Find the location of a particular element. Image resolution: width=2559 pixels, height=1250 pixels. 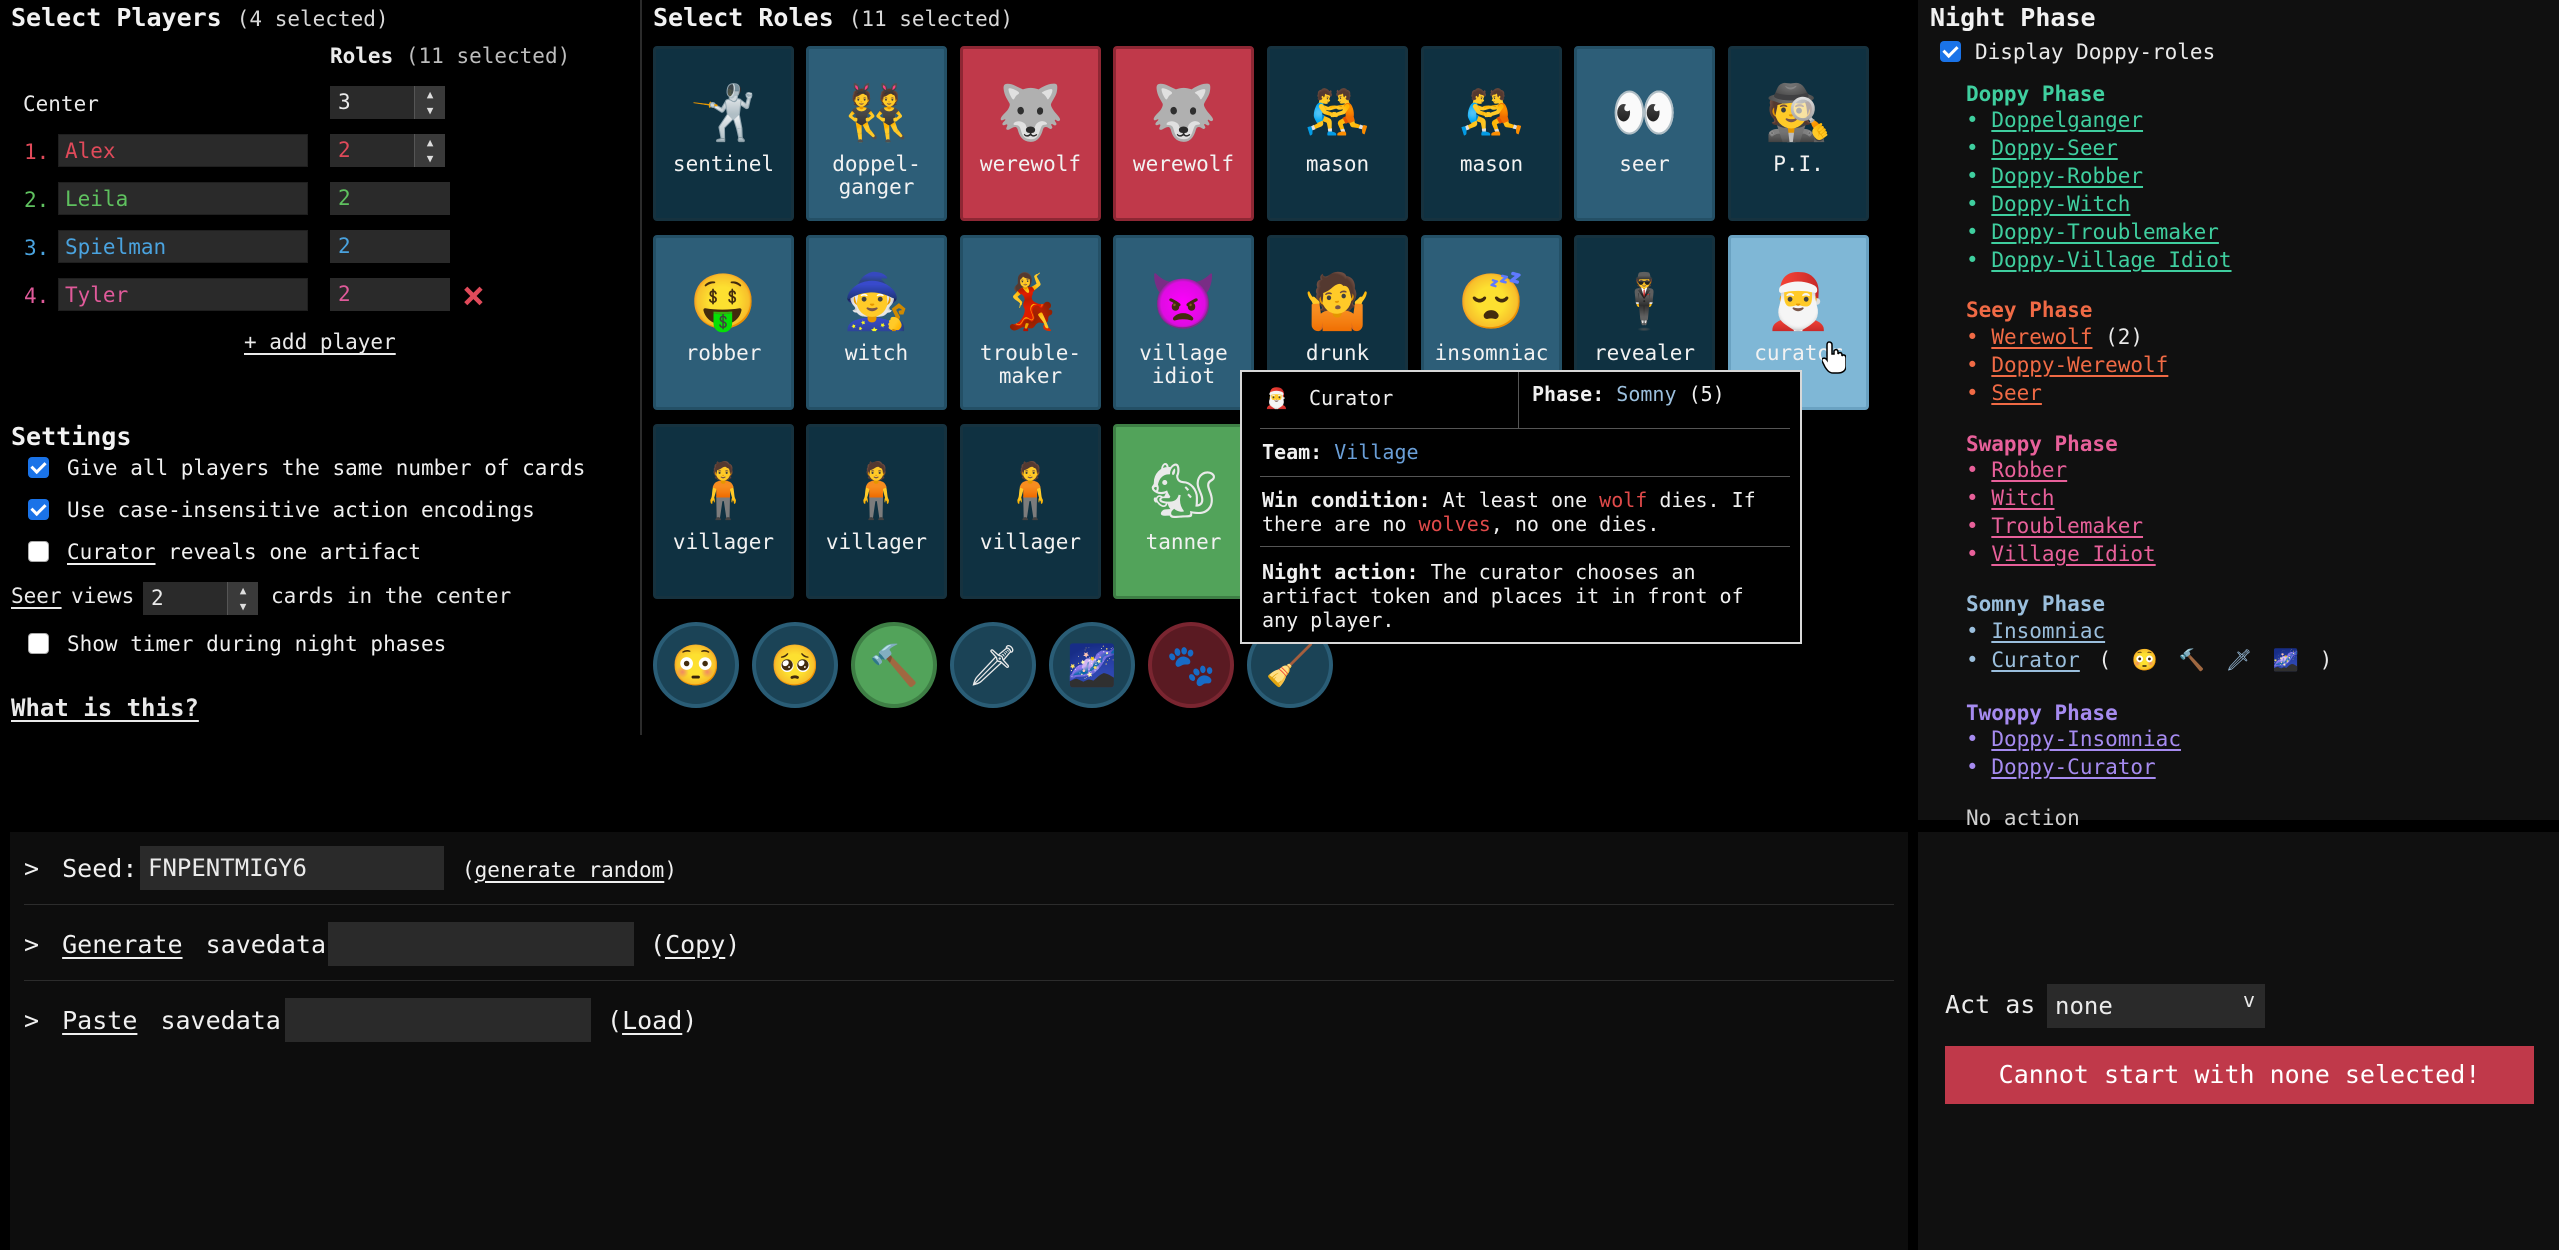

twoppy-phase-title: Twoppy Phase is located at coordinates (2042, 713).